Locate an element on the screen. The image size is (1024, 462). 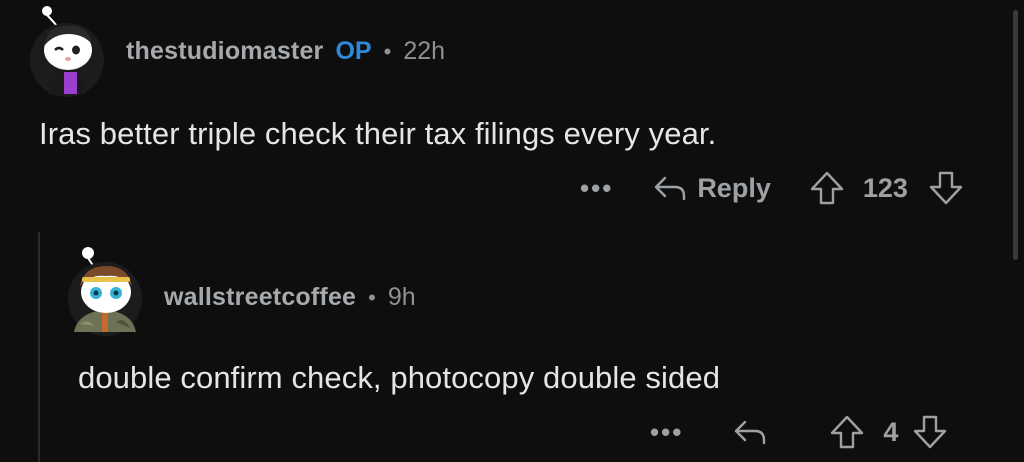
comment-meta: wallstreetcoffee • 9h is located at coordinates (290, 297).